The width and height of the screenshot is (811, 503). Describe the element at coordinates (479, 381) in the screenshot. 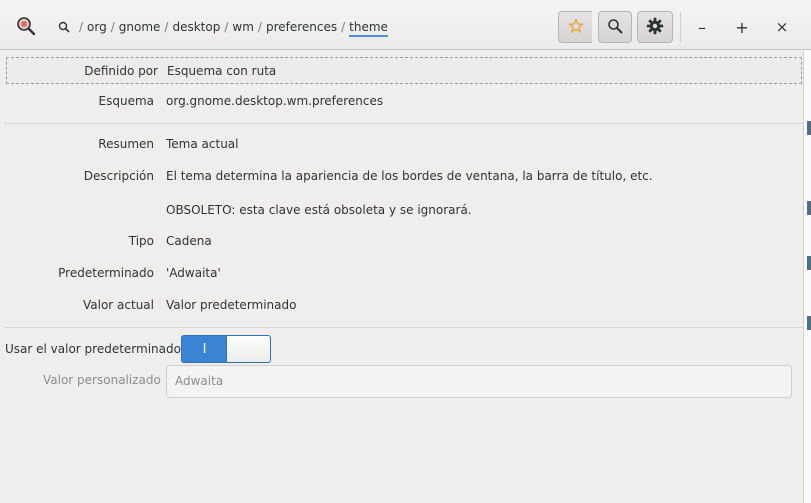

I see `custom-value-input: Adwaita` at that location.